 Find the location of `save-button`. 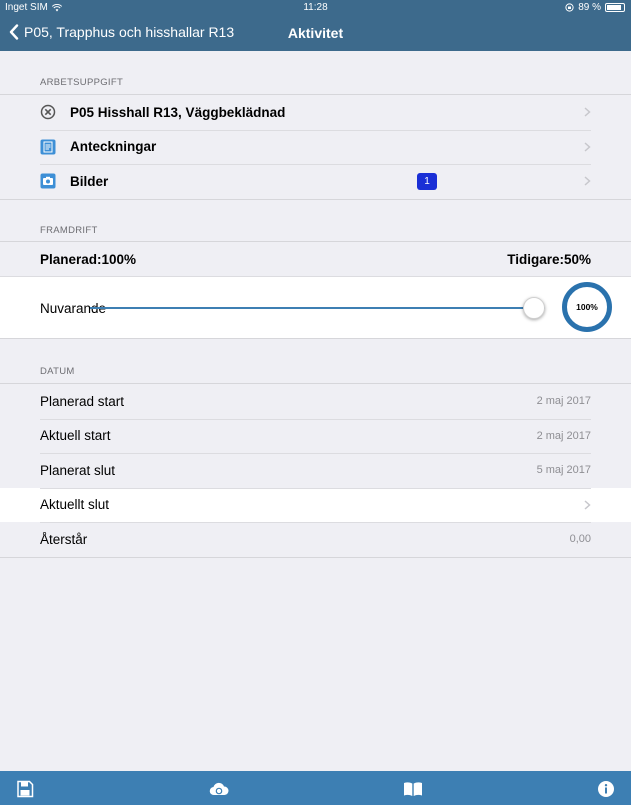

save-button is located at coordinates (25, 789).